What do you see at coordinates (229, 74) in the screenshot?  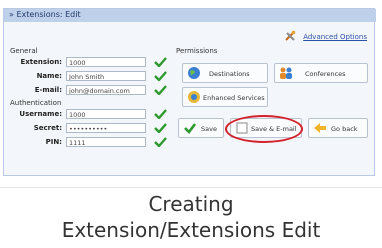 I see `destinations-label: Destinations` at bounding box center [229, 74].